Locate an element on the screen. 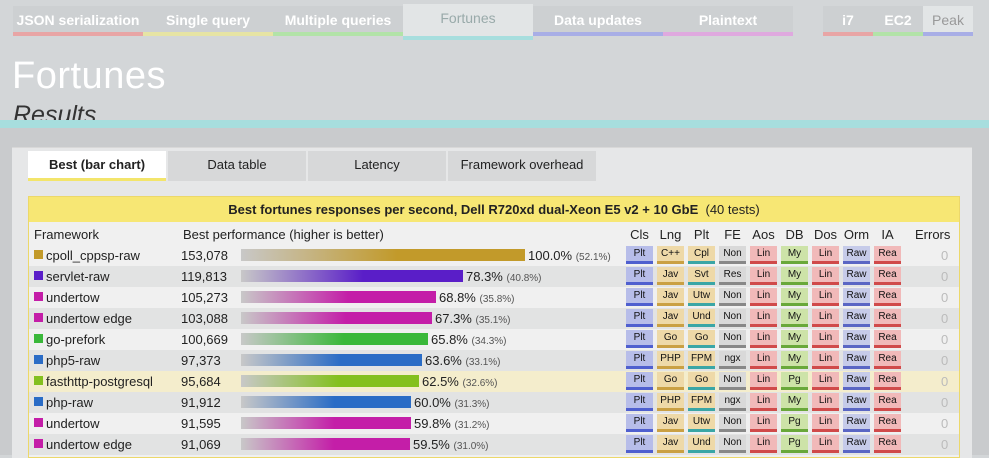 The image size is (989, 458). best-performance-value: 97,373 is located at coordinates (201, 360).